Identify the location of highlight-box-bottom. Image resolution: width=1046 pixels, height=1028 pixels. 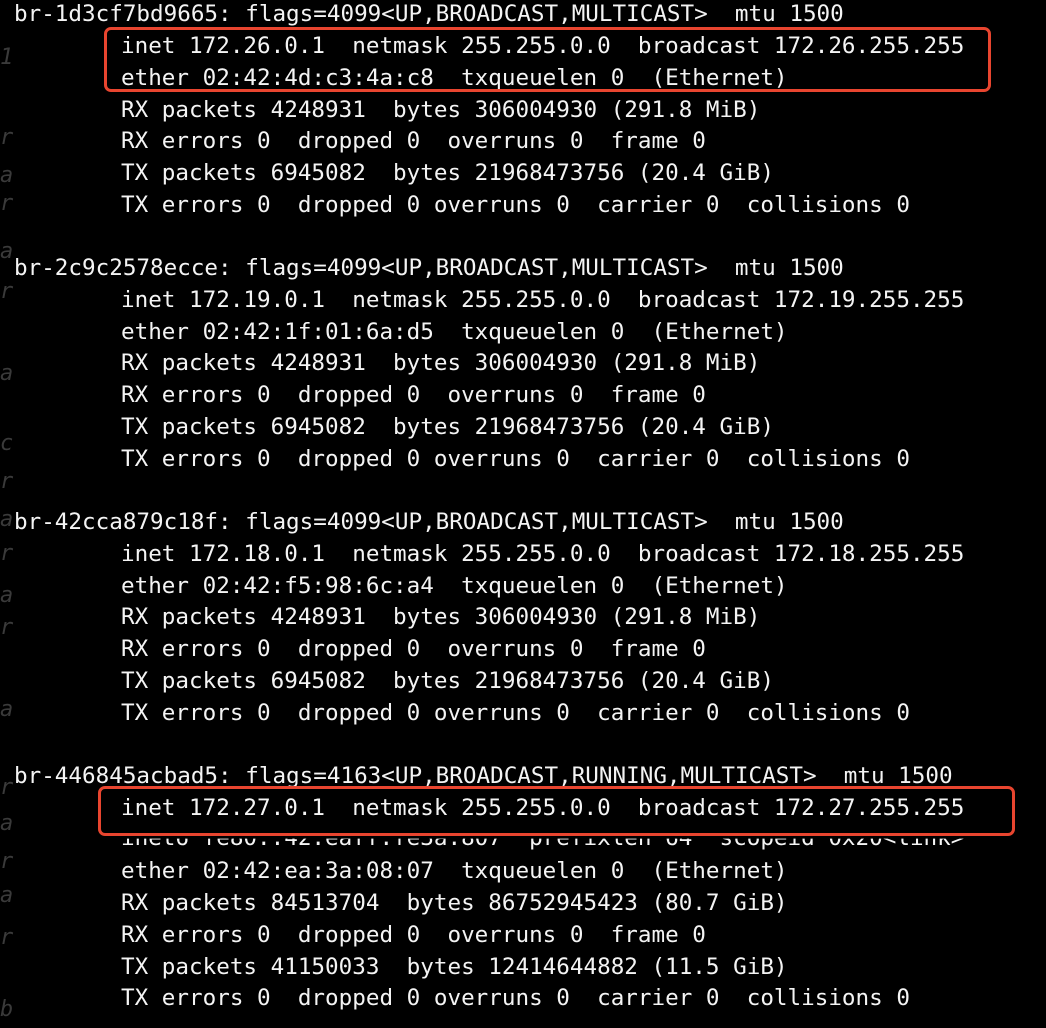
(556, 811).